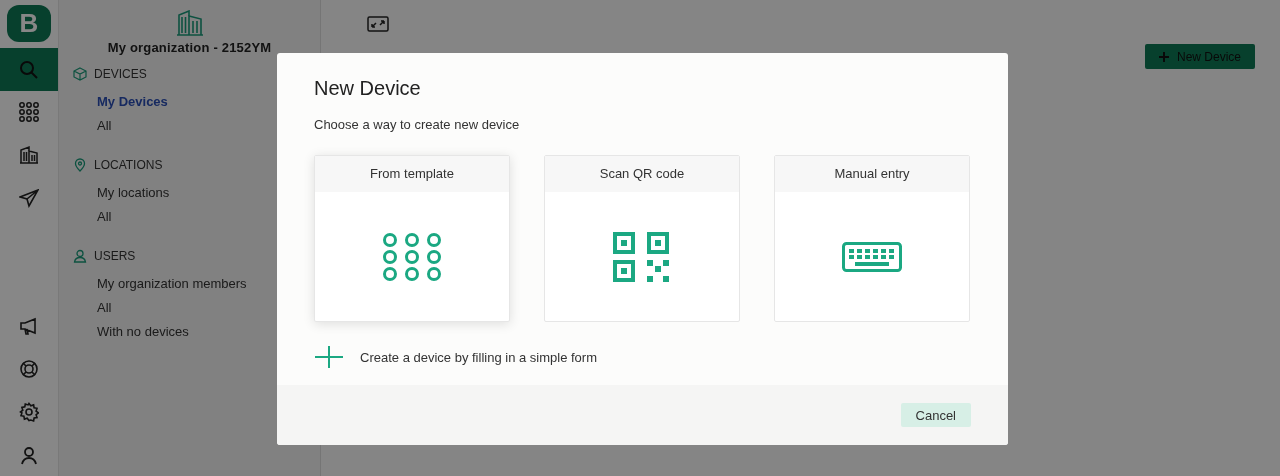 The width and height of the screenshot is (1280, 476). Describe the element at coordinates (368, 88) in the screenshot. I see `dialog-title: New Device` at that location.